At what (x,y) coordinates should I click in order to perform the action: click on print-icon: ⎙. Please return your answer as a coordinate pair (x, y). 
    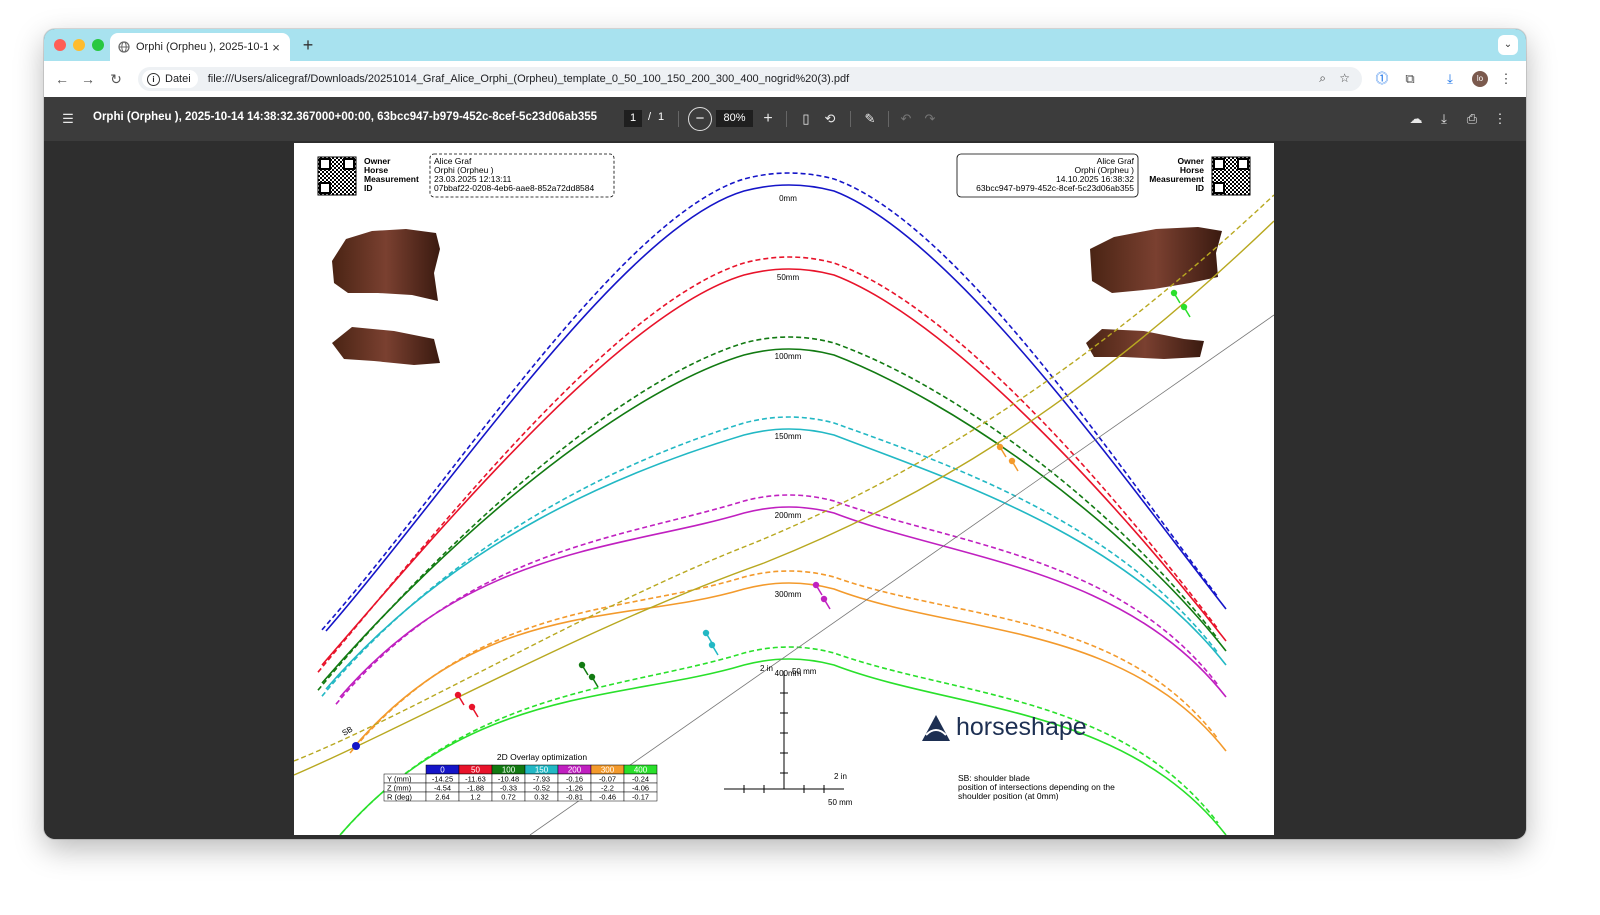
    Looking at the image, I should click on (1472, 119).